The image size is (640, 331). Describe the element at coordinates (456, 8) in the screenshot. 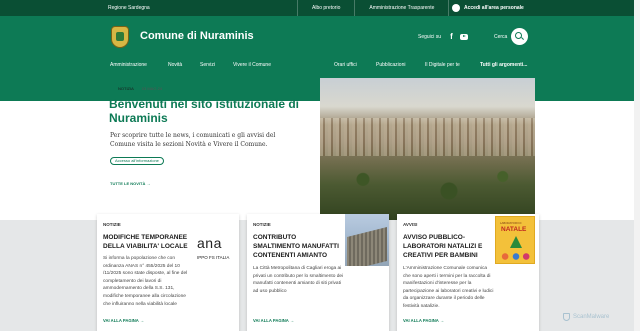

I see `user-icon` at that location.